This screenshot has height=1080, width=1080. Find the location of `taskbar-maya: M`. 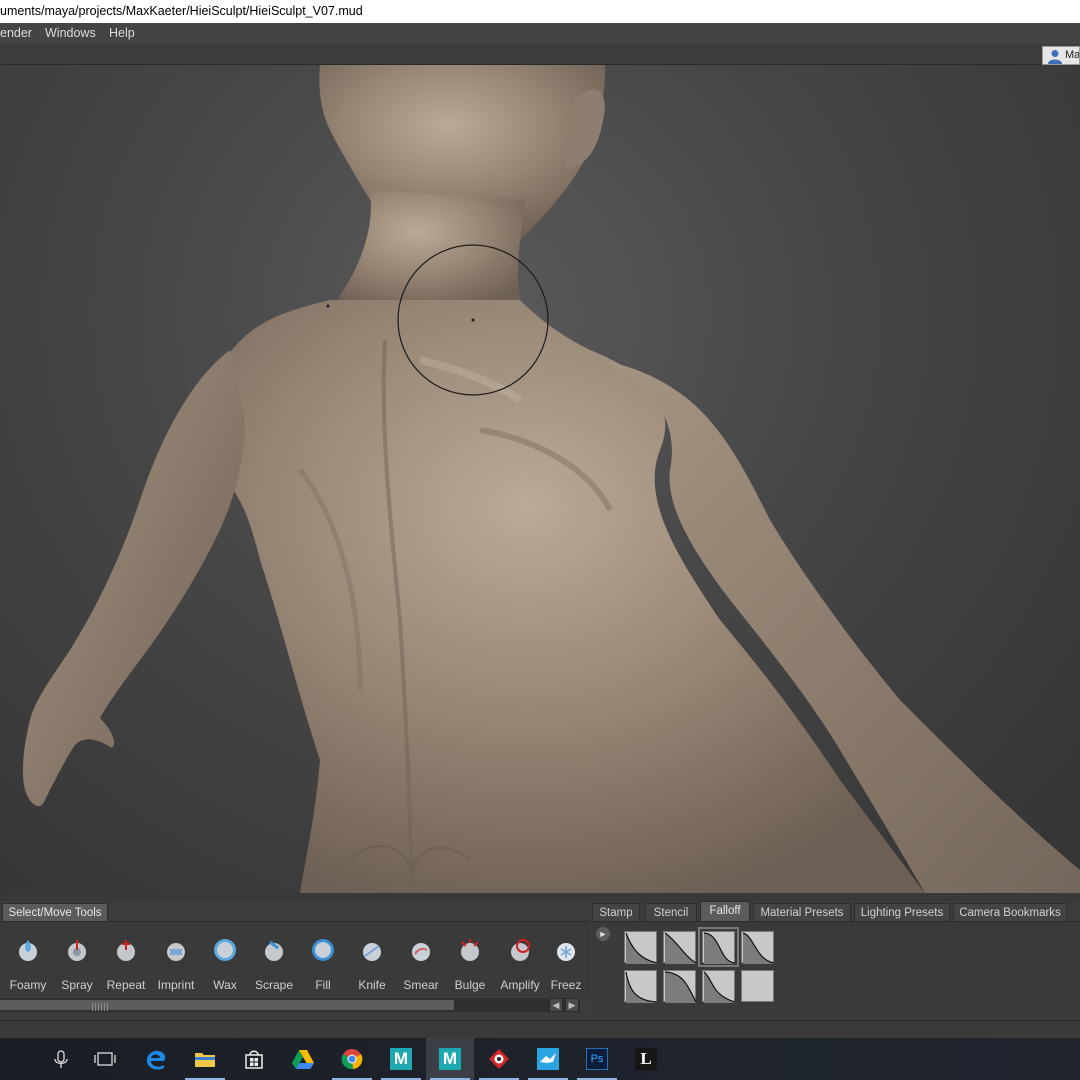

taskbar-maya: M is located at coordinates (401, 1059).